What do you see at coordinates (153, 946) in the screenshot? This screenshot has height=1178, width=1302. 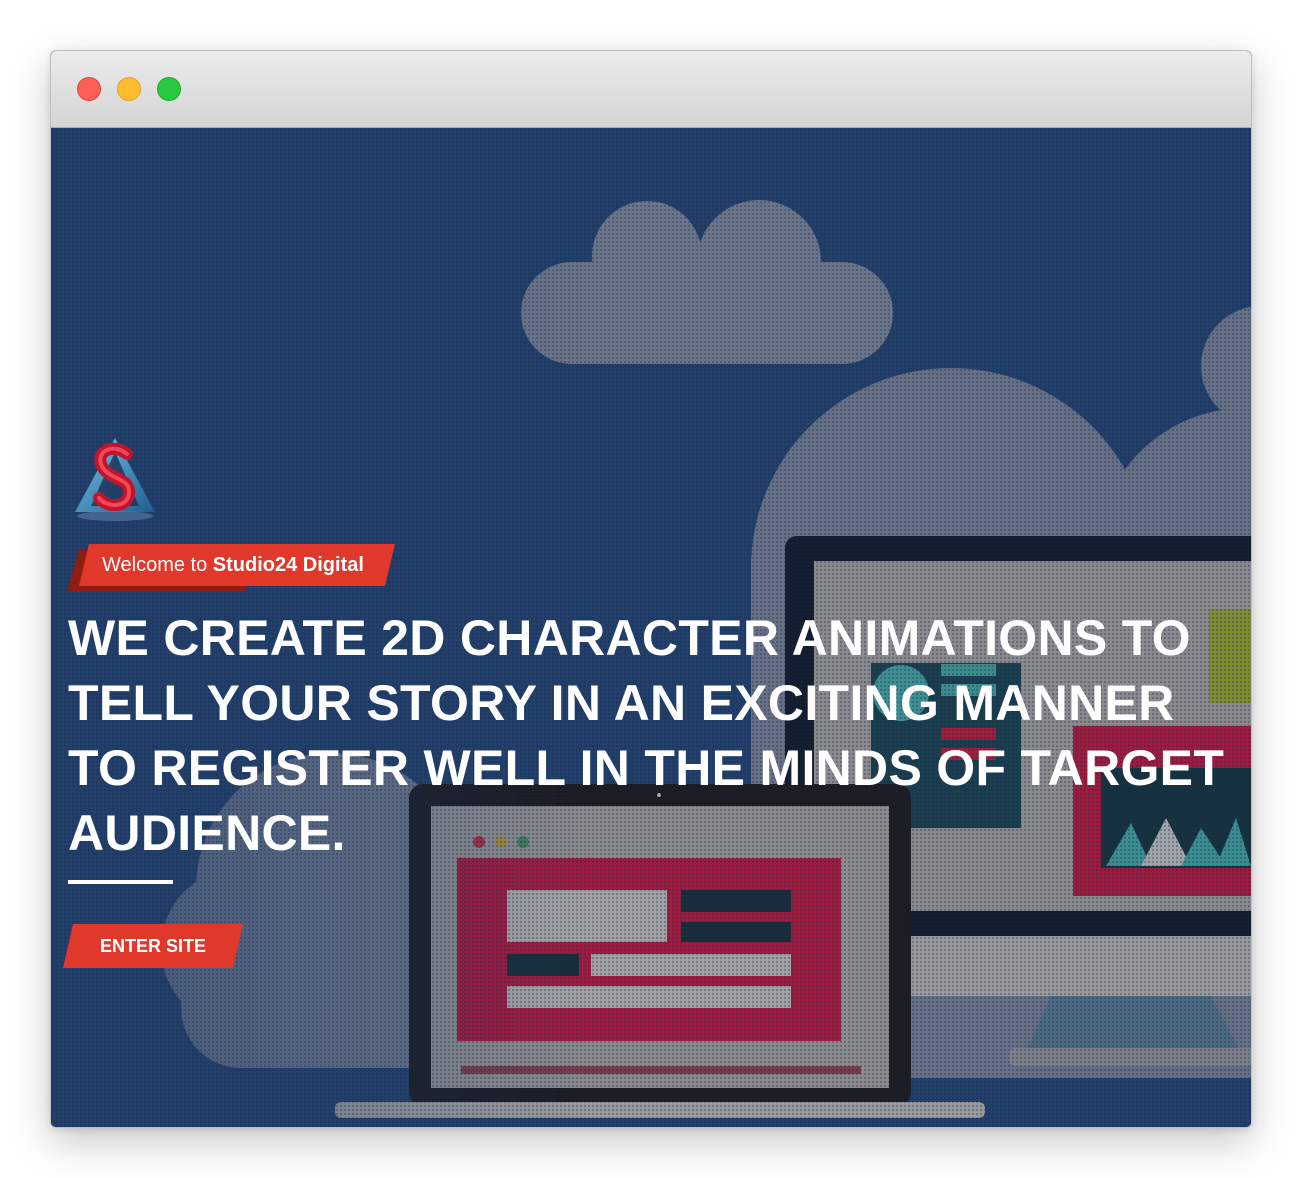 I see `enter-site-button: ENTER SITE` at bounding box center [153, 946].